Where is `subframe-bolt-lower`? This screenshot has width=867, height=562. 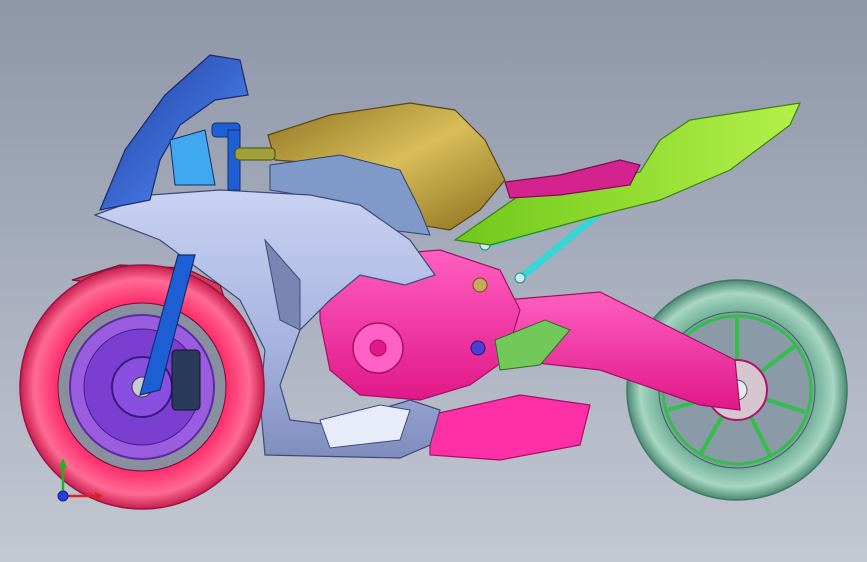
subframe-bolt-lower is located at coordinates (520, 278).